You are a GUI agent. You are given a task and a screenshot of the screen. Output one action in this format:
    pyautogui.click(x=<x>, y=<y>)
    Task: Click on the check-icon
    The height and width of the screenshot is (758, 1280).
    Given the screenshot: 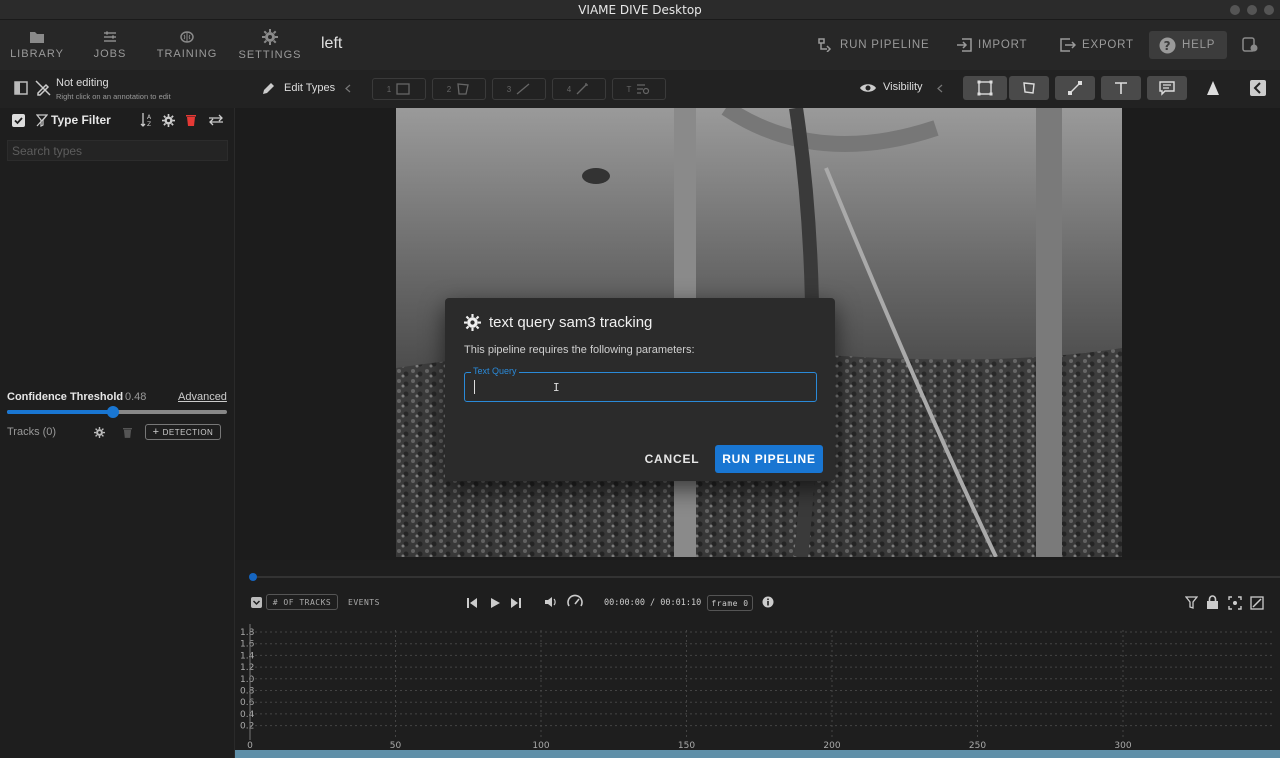 What is the action you would take?
    pyautogui.click(x=18, y=121)
    